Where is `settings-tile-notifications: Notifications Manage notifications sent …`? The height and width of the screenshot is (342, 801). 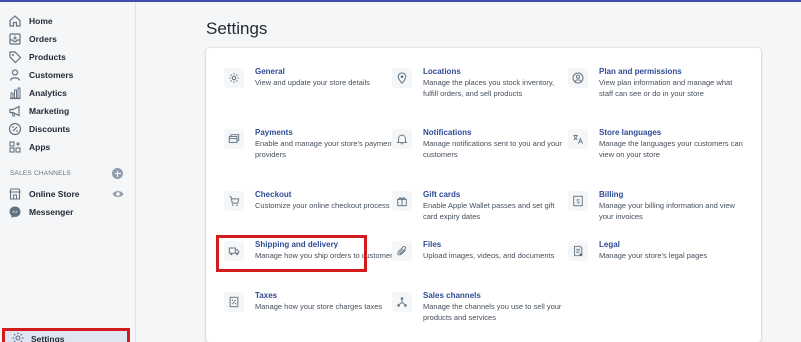 settings-tile-notifications: Notifications Manage notifications sent … is located at coordinates (477, 152).